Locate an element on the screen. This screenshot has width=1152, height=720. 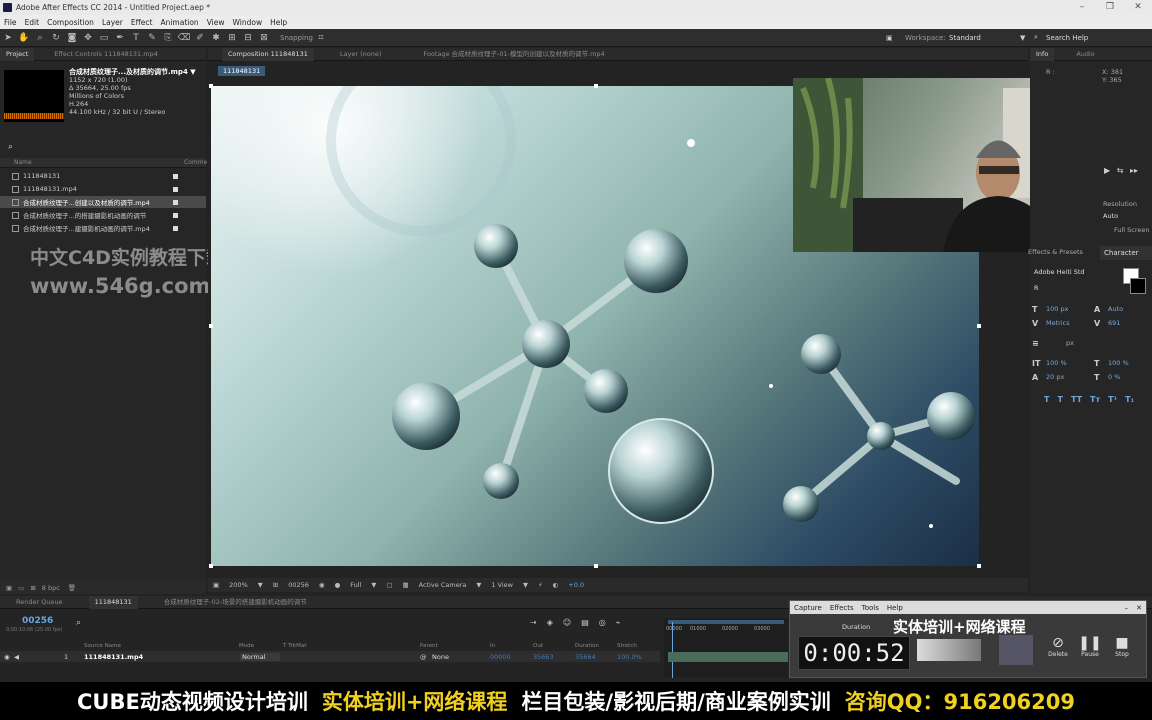
tracking-value: 691 is located at coordinates (1114, 323).